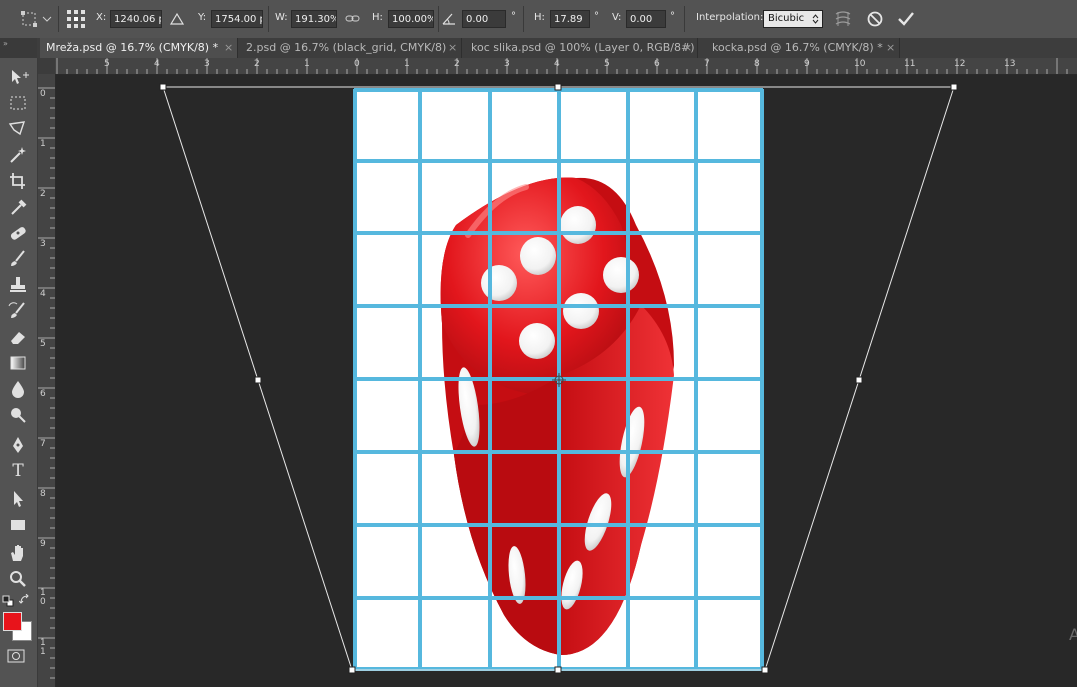 This screenshot has height=687, width=1077. Describe the element at coordinates (177, 19) in the screenshot. I see `relative-position-icon` at that location.